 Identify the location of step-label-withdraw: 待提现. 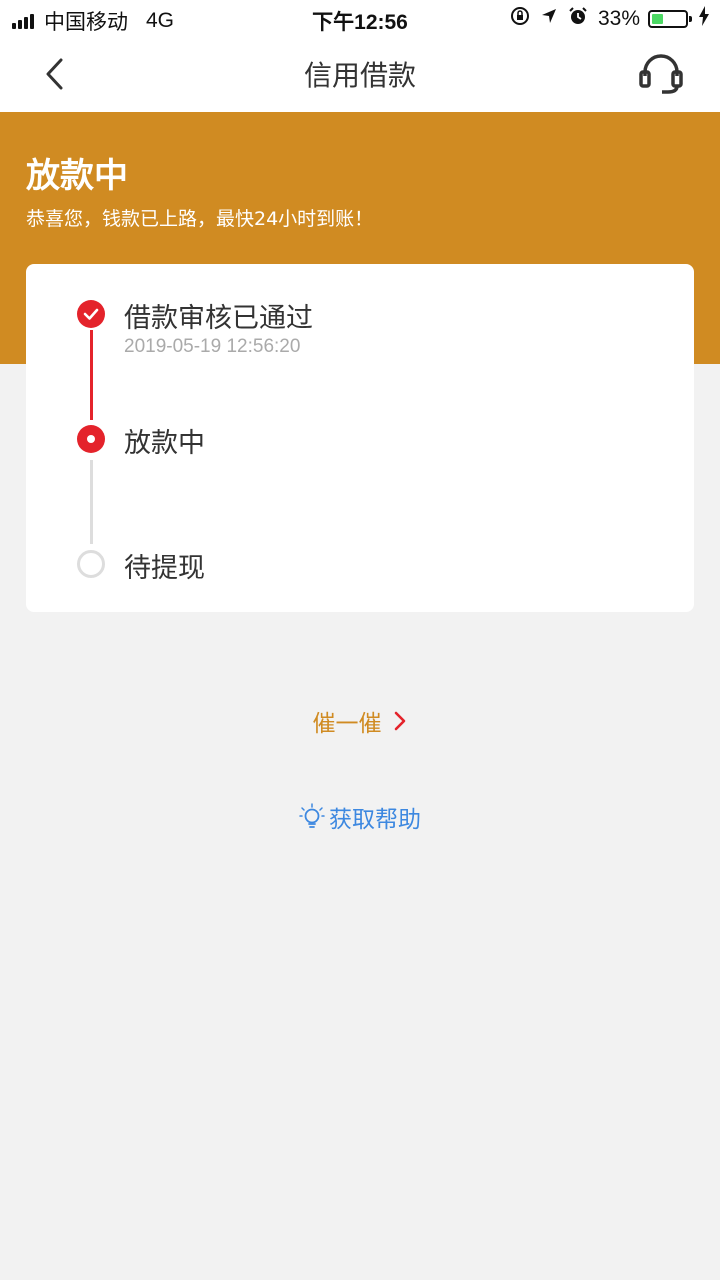
(164, 568).